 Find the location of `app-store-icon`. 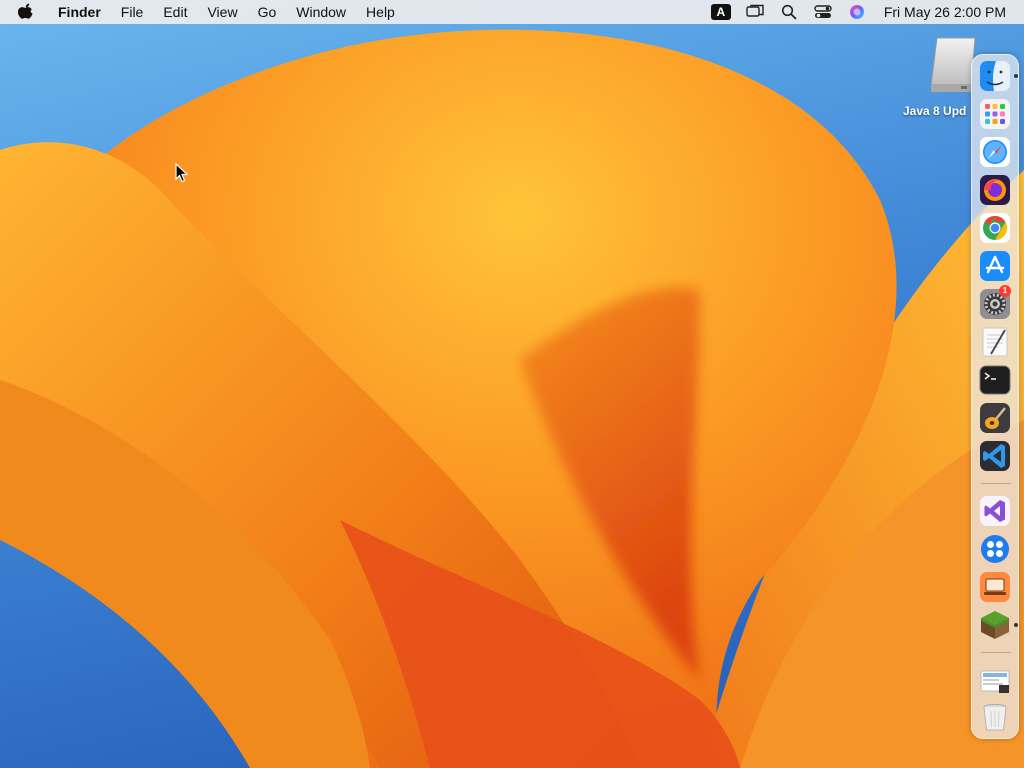

app-store-icon is located at coordinates (995, 266).